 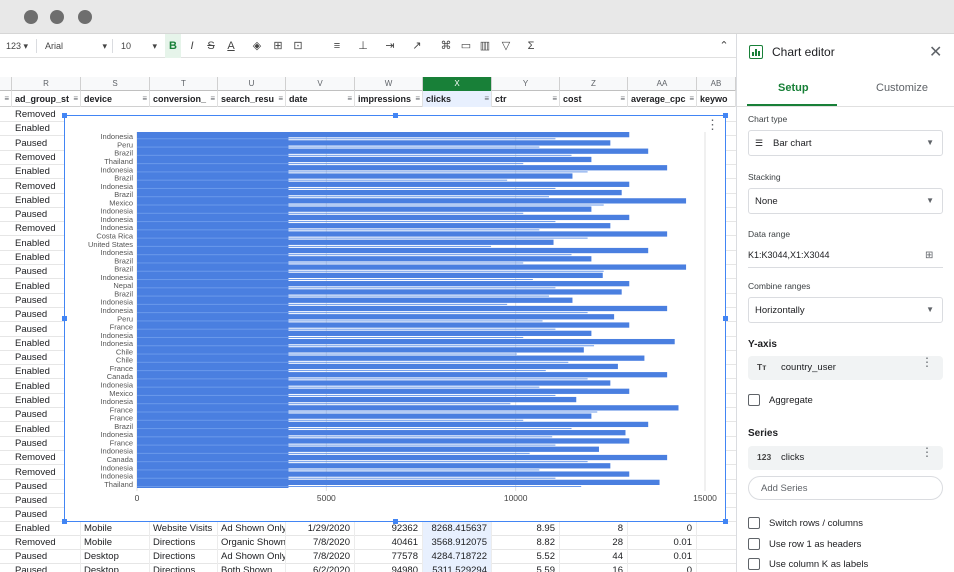 I want to click on cell-ctr: 8.82, so click(x=526, y=543).